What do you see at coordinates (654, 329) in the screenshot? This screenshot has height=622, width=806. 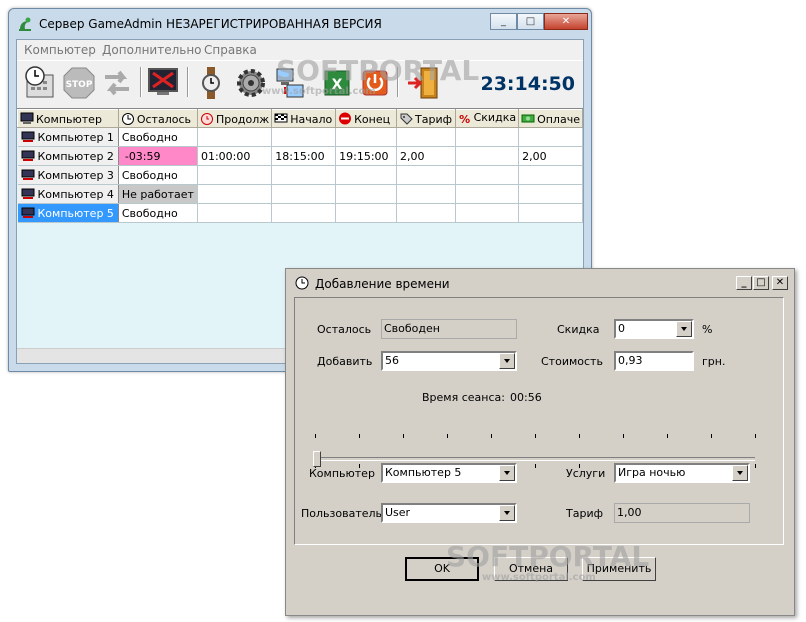 I see `discount-select: 0` at bounding box center [654, 329].